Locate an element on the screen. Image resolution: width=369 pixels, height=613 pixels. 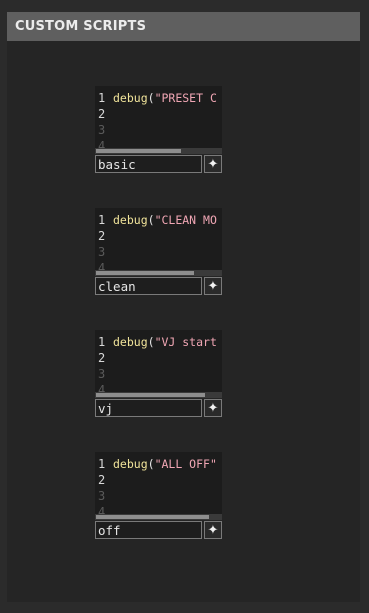
code-editor: 1 2 3 4 debug("CLEAN MO is located at coordinates (158, 239).